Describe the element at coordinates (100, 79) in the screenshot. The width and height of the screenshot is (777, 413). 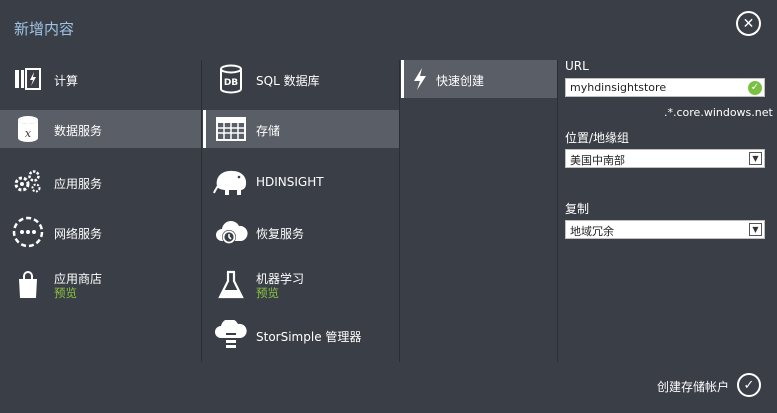
I see `category-item-compute: 计算` at that location.